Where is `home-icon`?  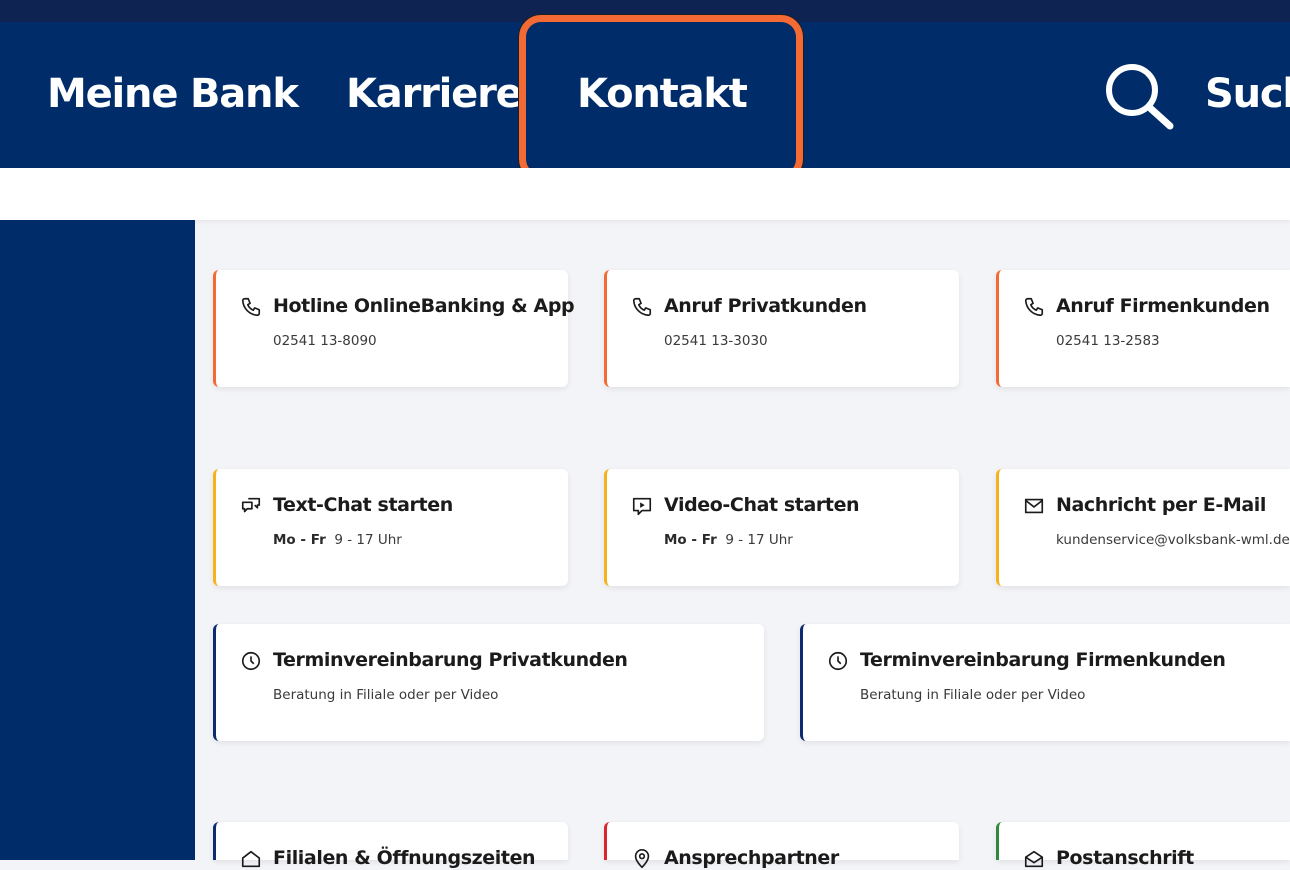
home-icon is located at coordinates (251, 859).